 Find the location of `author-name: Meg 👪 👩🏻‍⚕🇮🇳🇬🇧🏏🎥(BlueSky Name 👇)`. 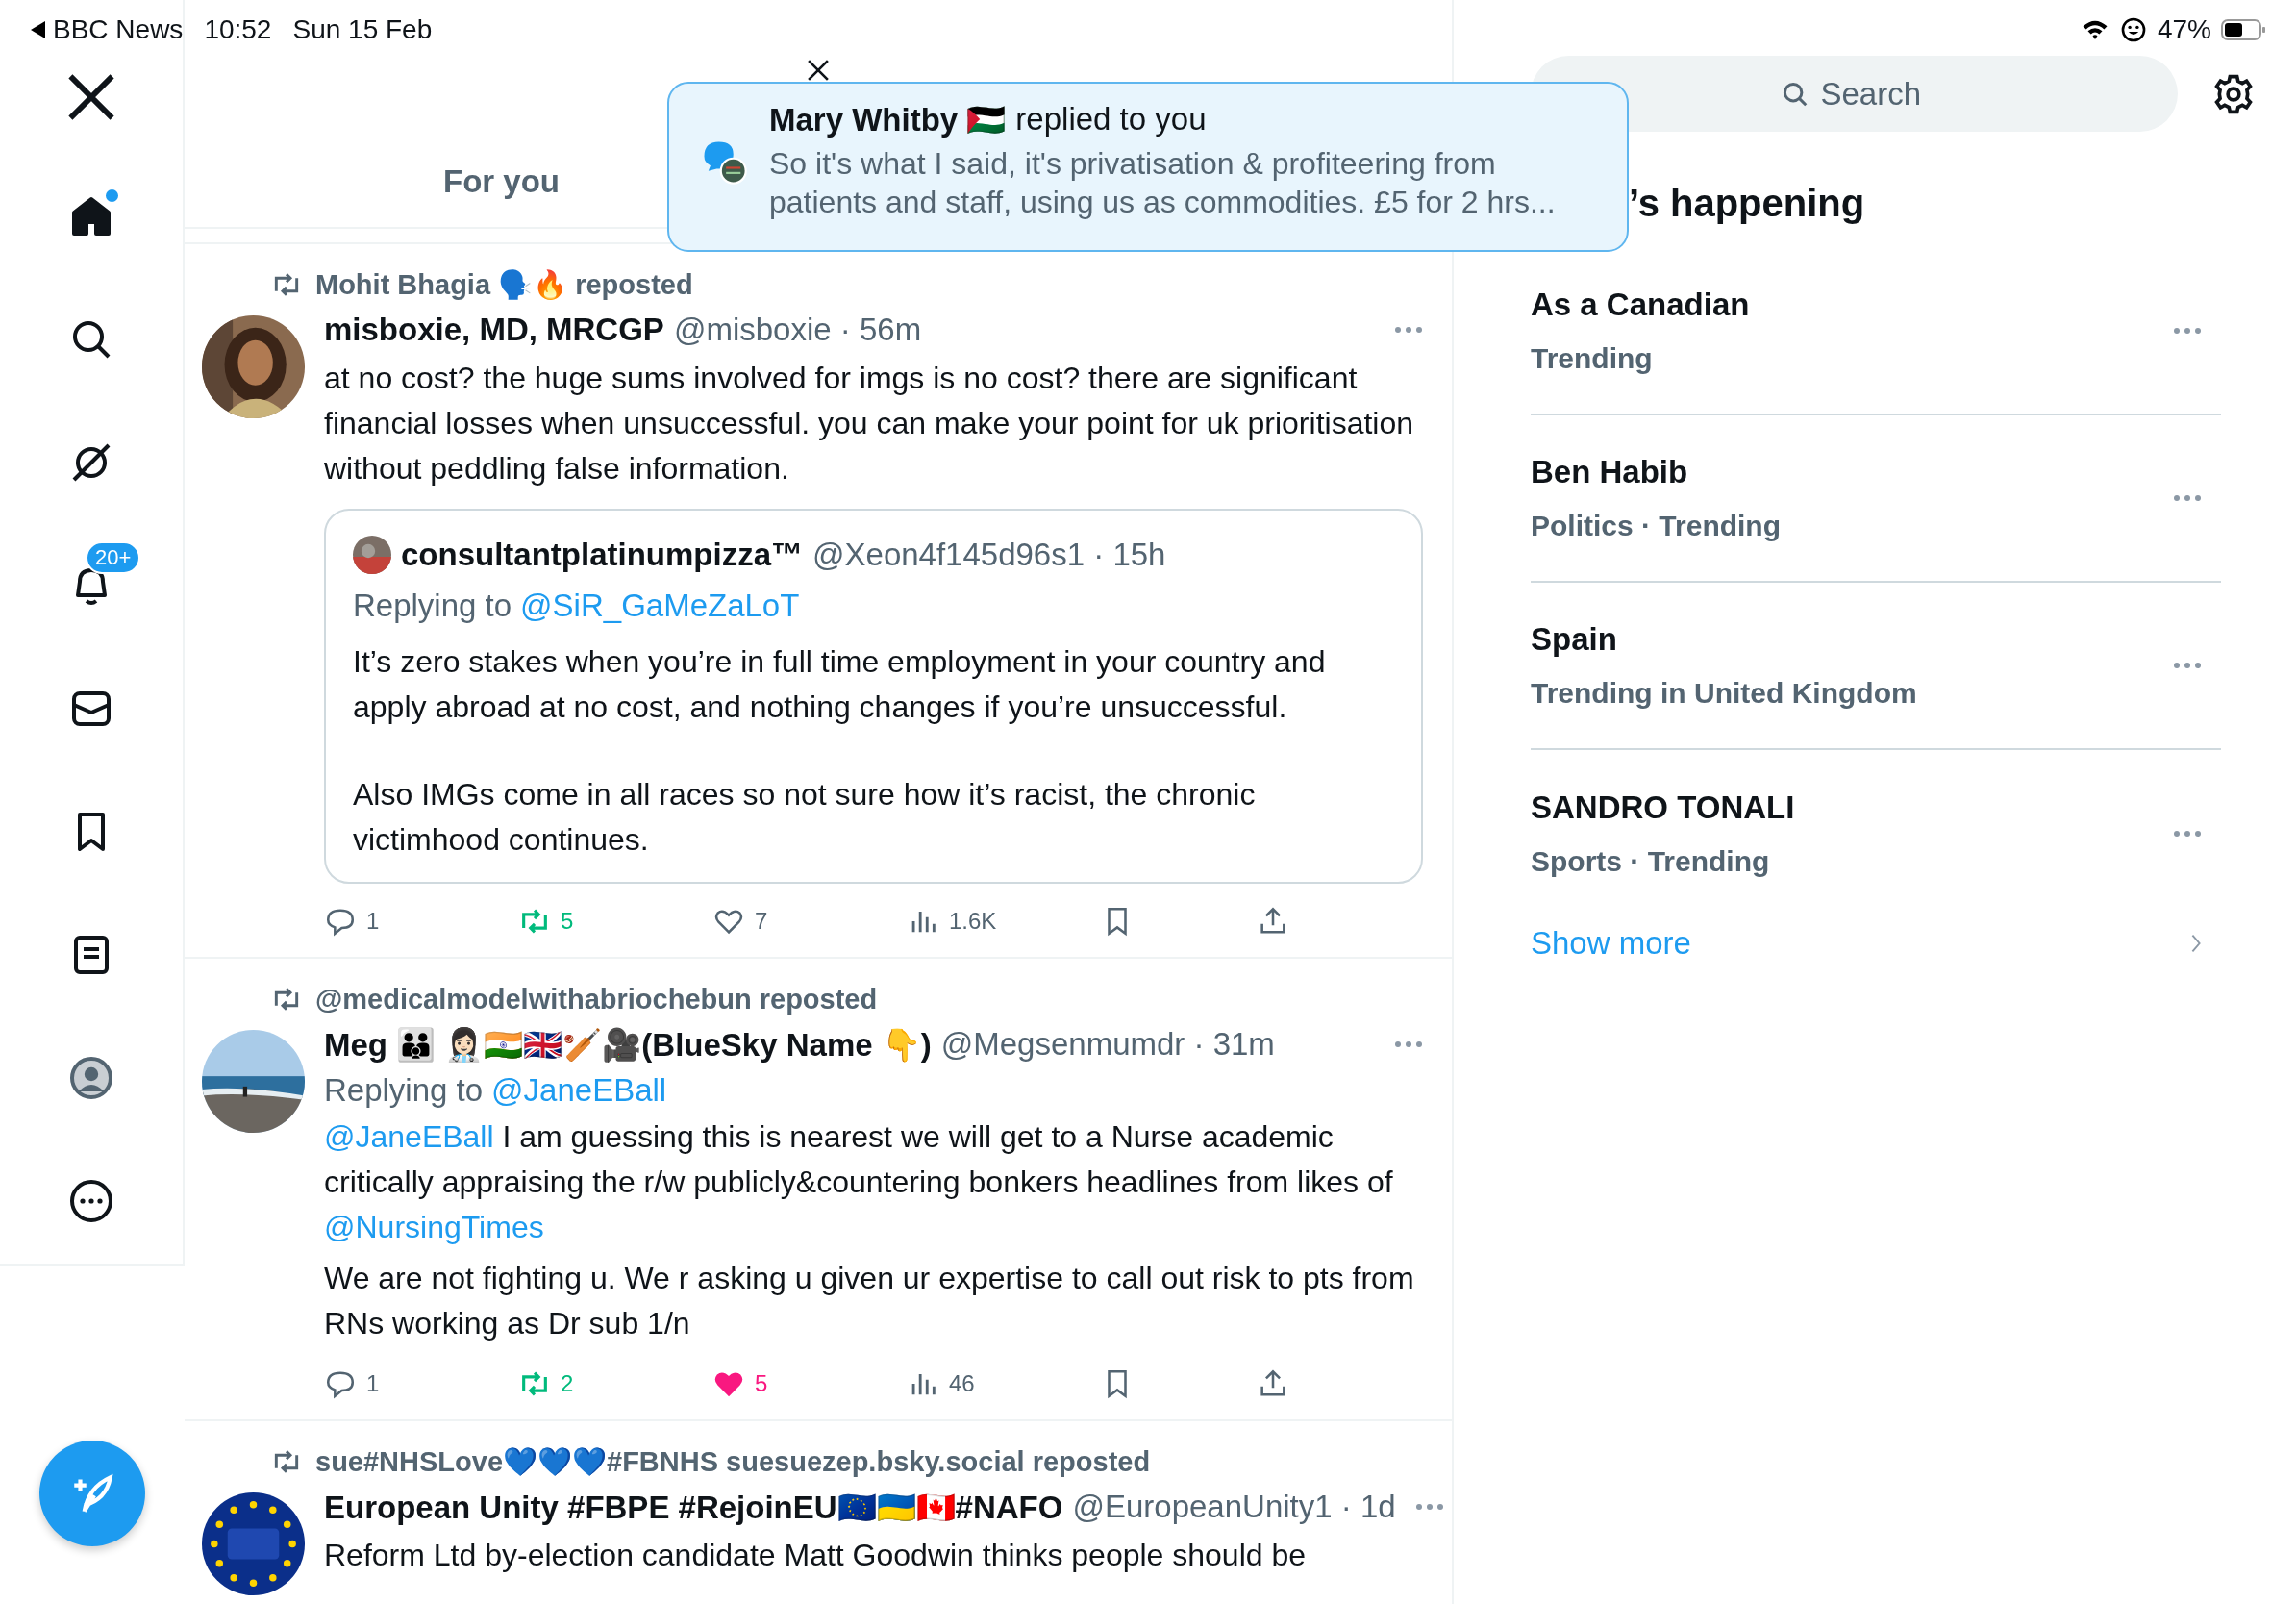

author-name: Meg 👪 👩🏻‍⚕🇮🇳🇬🇧🏏🎥(BlueSky Name 👇) is located at coordinates (628, 1044).